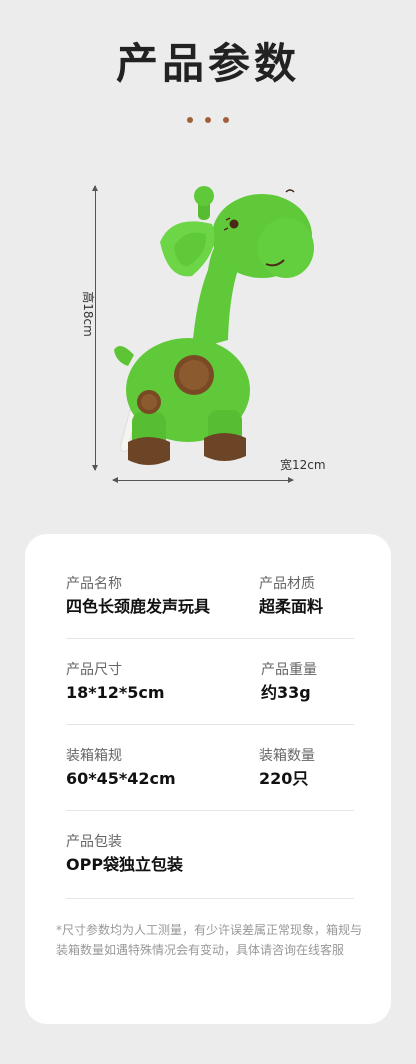 This screenshot has height=1064, width=416. What do you see at coordinates (125, 864) in the screenshot?
I see `spec-value: OPP袋独立包装` at bounding box center [125, 864].